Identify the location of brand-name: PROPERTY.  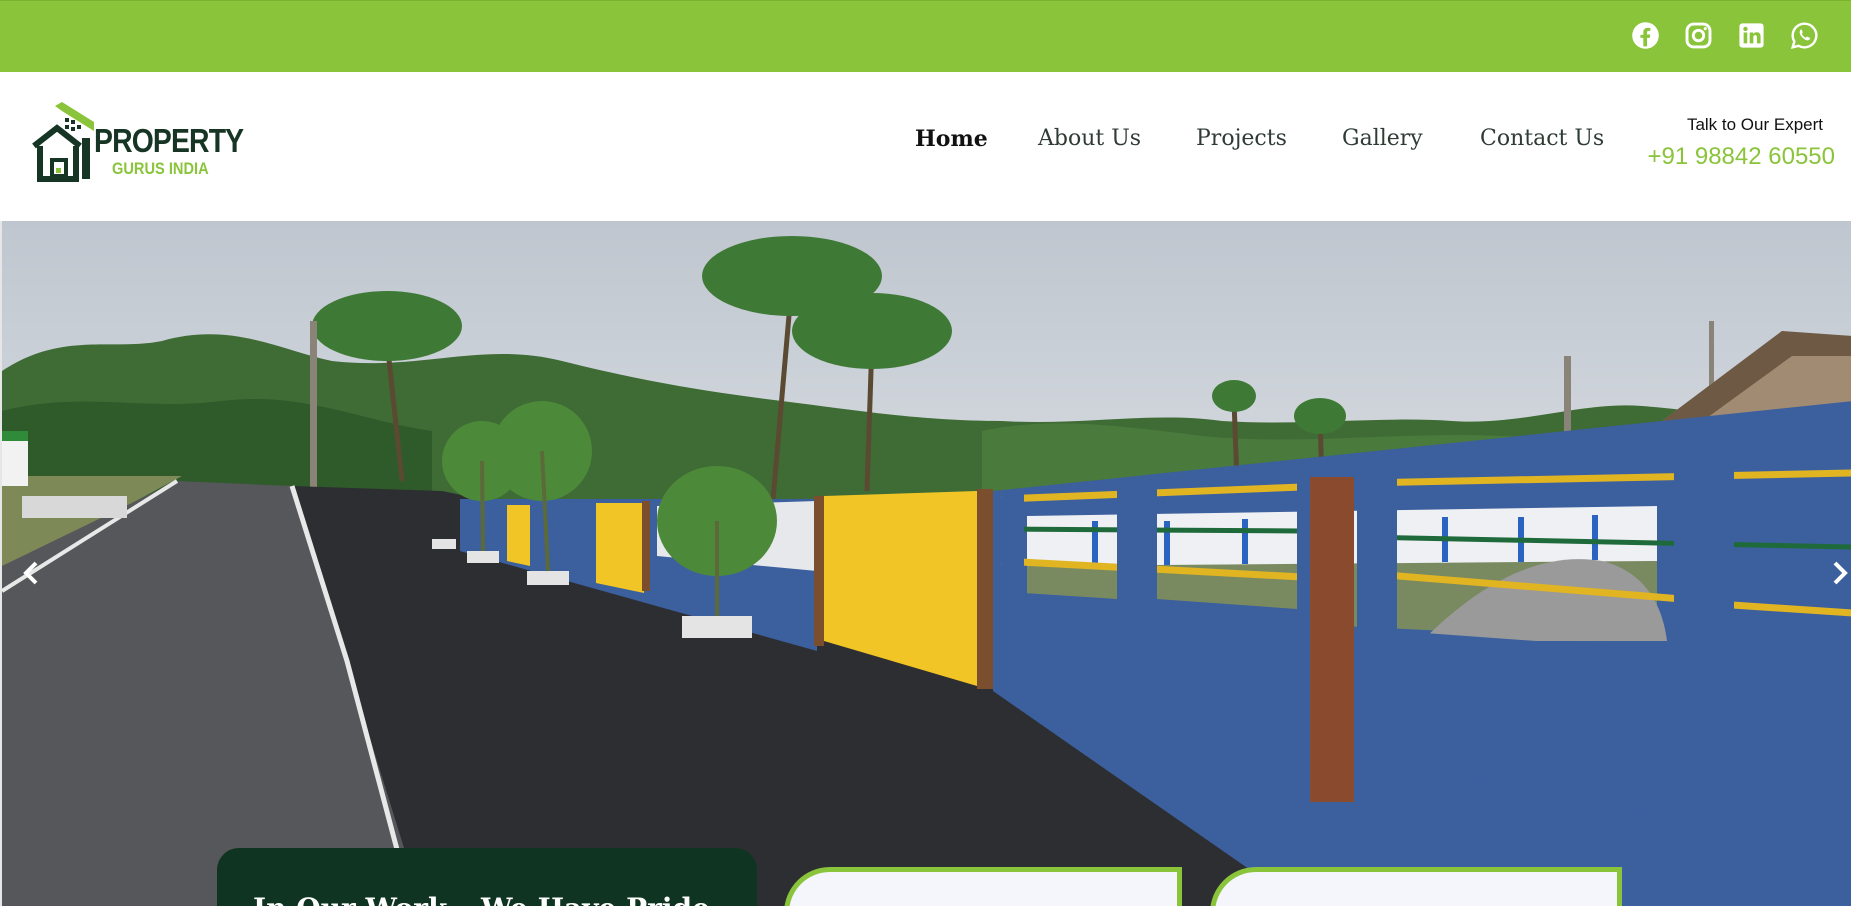
(169, 140).